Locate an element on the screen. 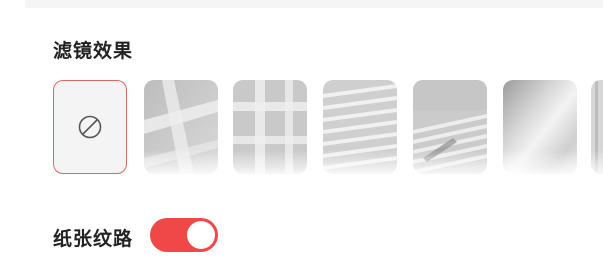 The image size is (603, 268). window-shadow-texture is located at coordinates (181, 127).